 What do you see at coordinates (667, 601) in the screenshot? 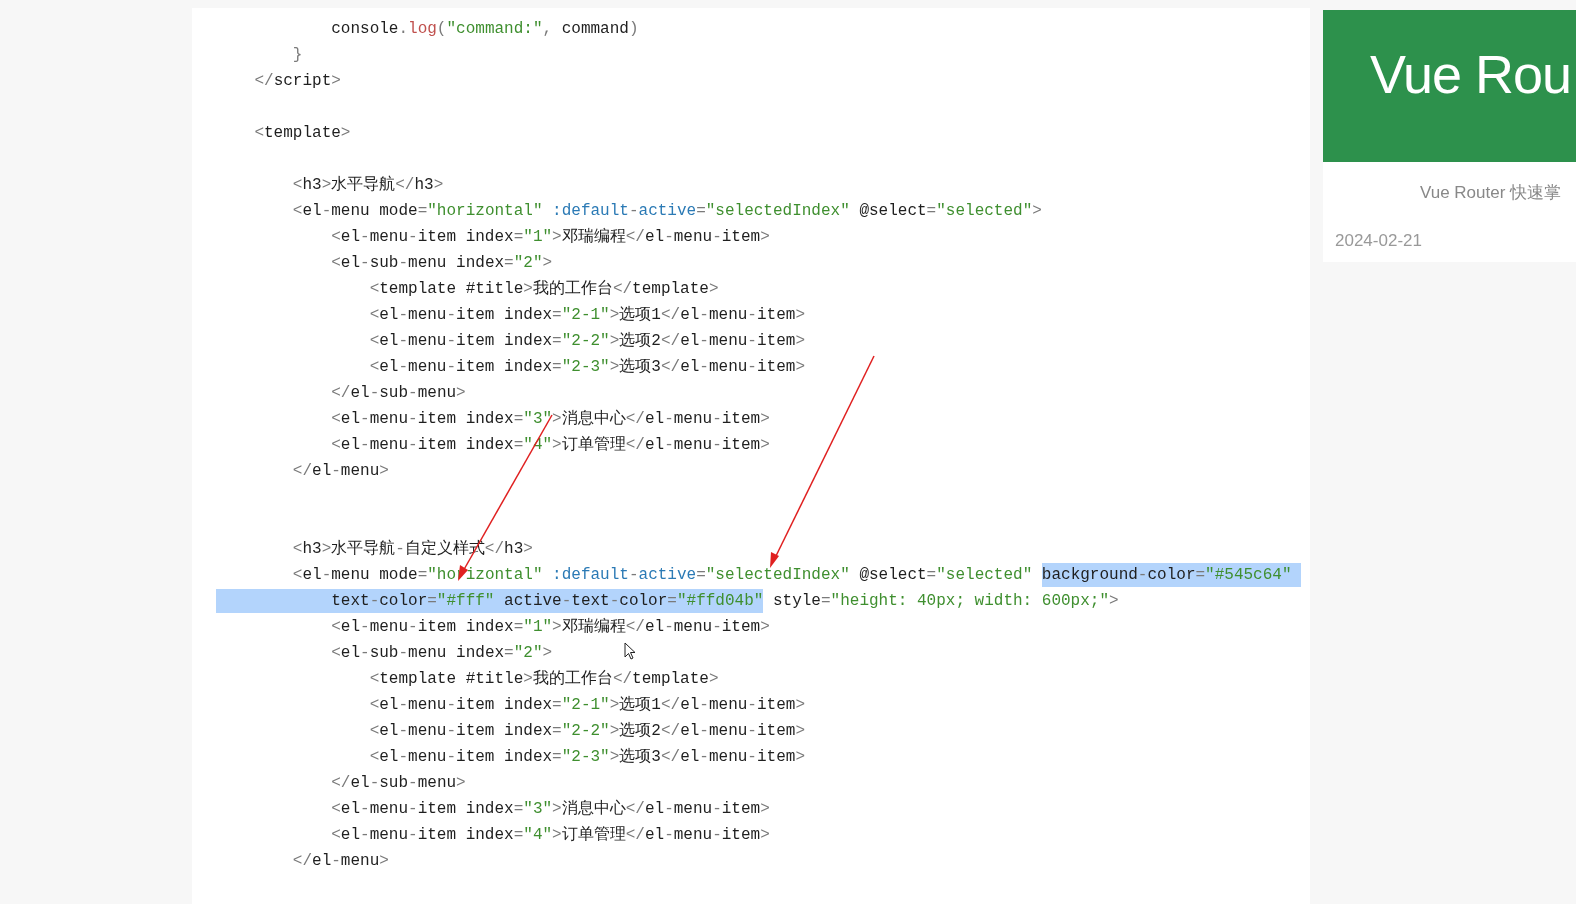
I see `code-line: text-color="#fff" active-text-color="#ffd04b" style="height: 40px; width: 600px;">` at bounding box center [667, 601].